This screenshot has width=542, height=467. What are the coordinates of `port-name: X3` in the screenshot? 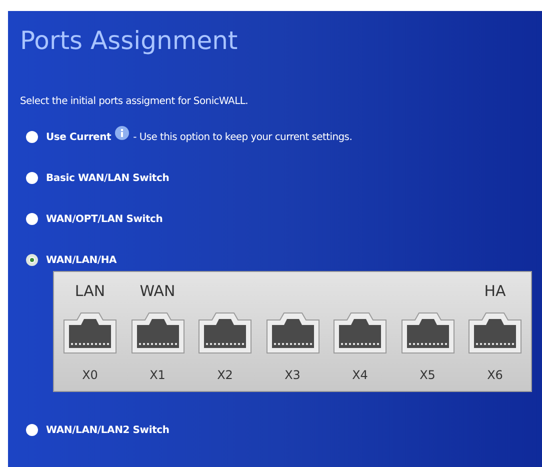 It's located at (292, 375).